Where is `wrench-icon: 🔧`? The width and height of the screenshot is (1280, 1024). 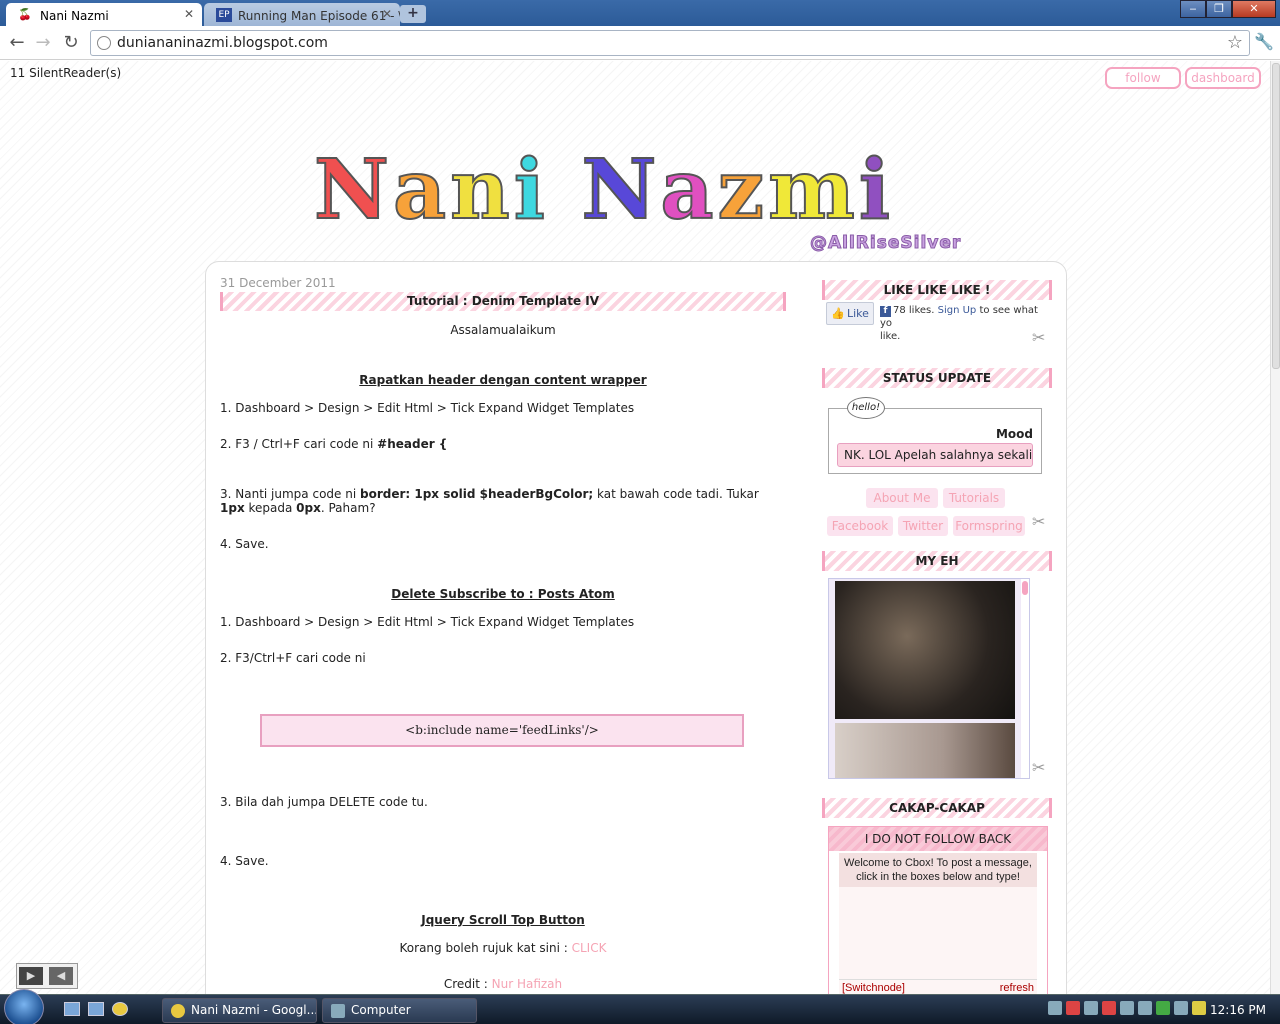
wrench-icon: 🔧 is located at coordinates (1264, 41).